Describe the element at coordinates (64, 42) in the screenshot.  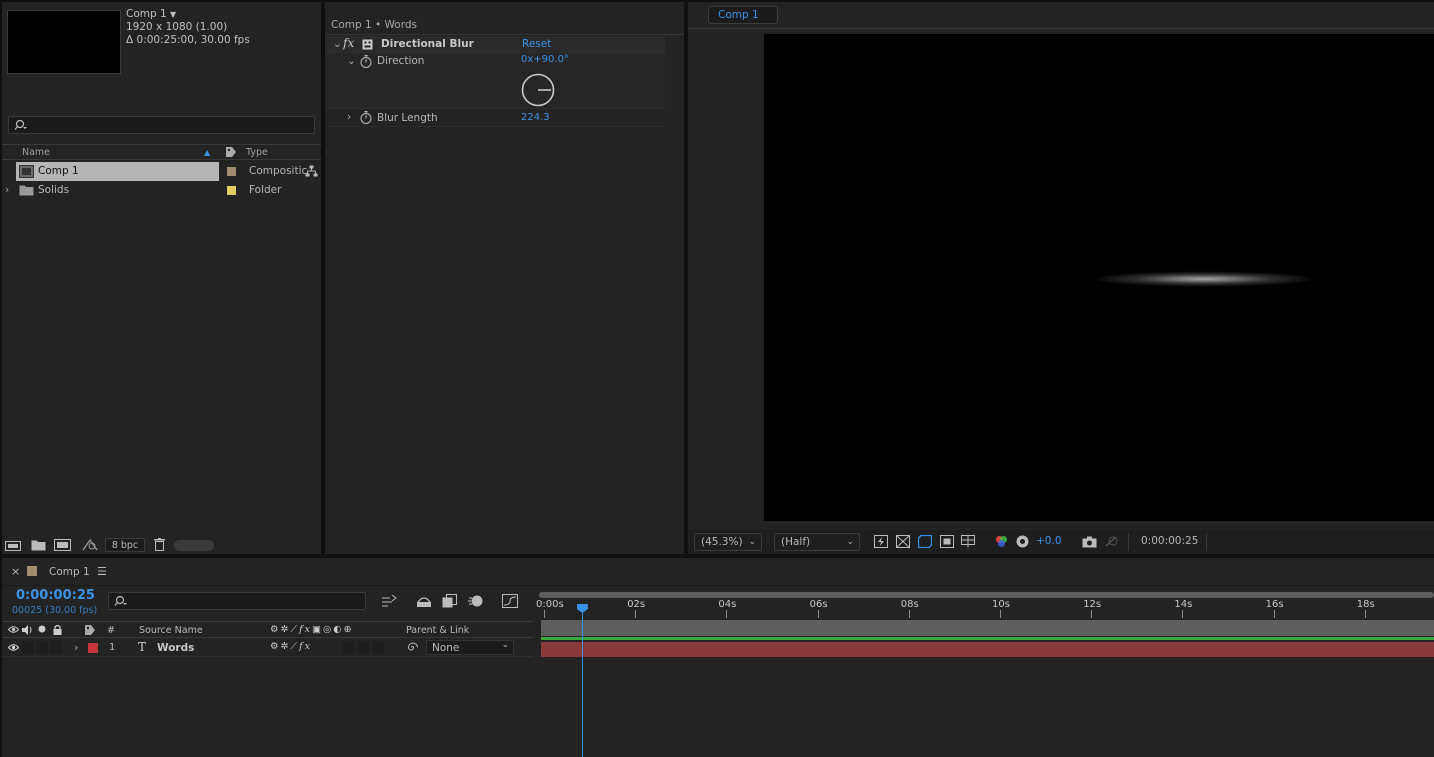
I see `comp-thumbnail` at that location.